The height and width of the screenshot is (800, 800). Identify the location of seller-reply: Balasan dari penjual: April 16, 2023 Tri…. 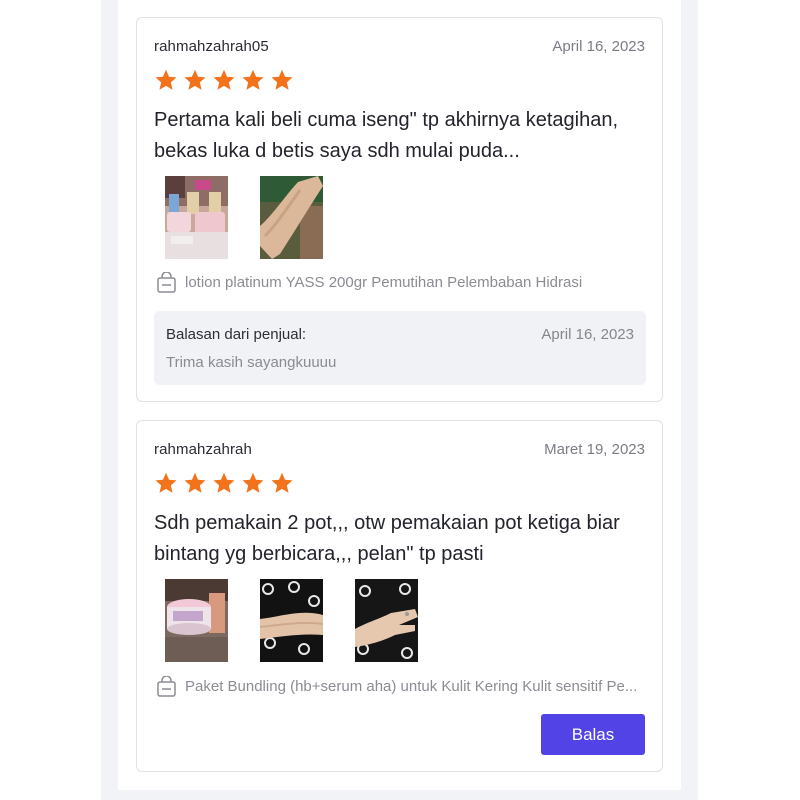
(400, 348).